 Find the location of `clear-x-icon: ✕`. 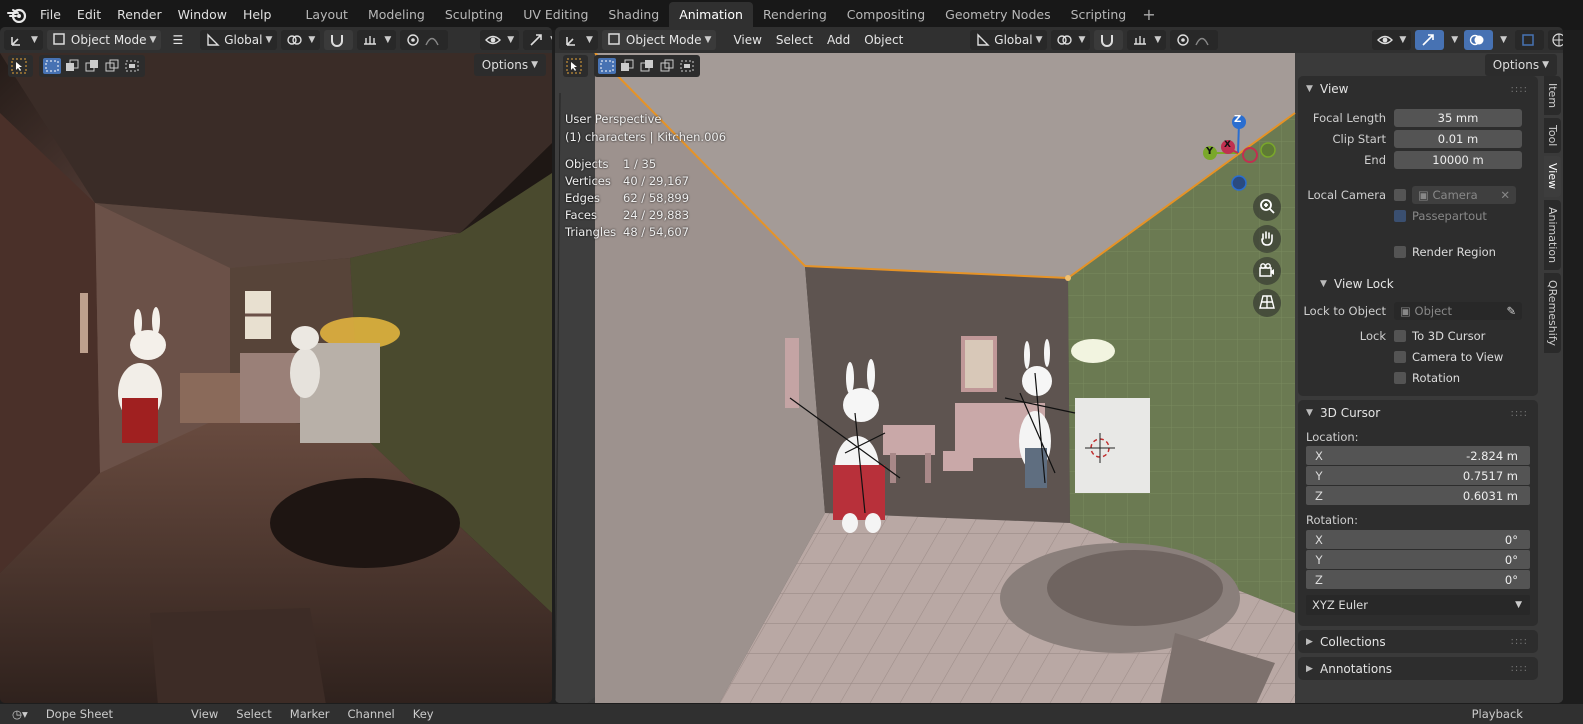

clear-x-icon: ✕ is located at coordinates (1508, 195).